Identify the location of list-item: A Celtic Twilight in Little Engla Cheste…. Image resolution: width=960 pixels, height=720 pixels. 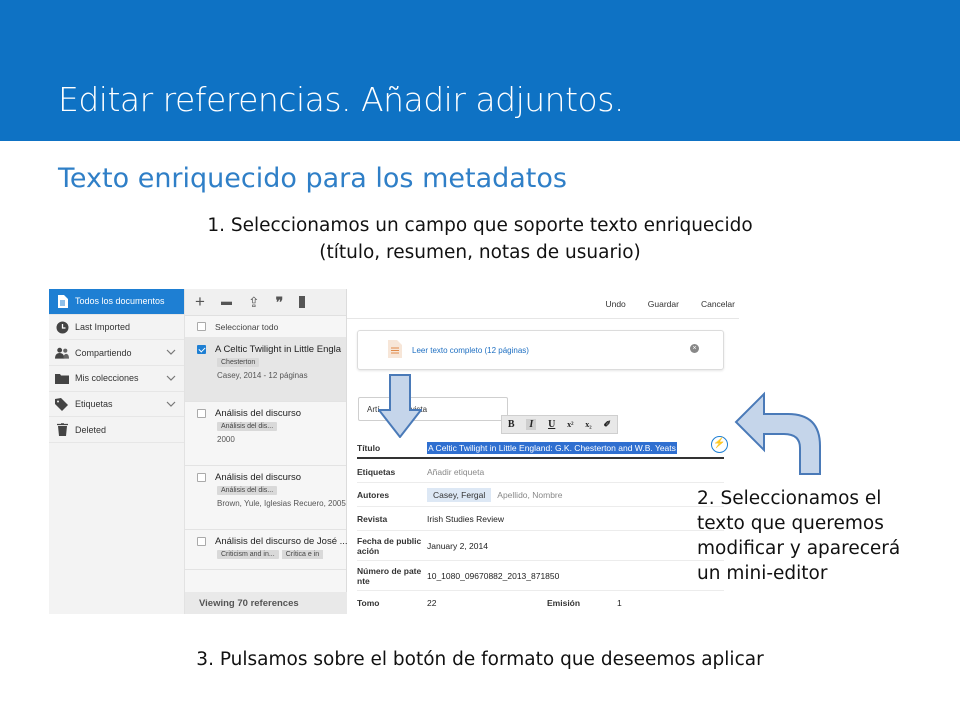
(265, 370).